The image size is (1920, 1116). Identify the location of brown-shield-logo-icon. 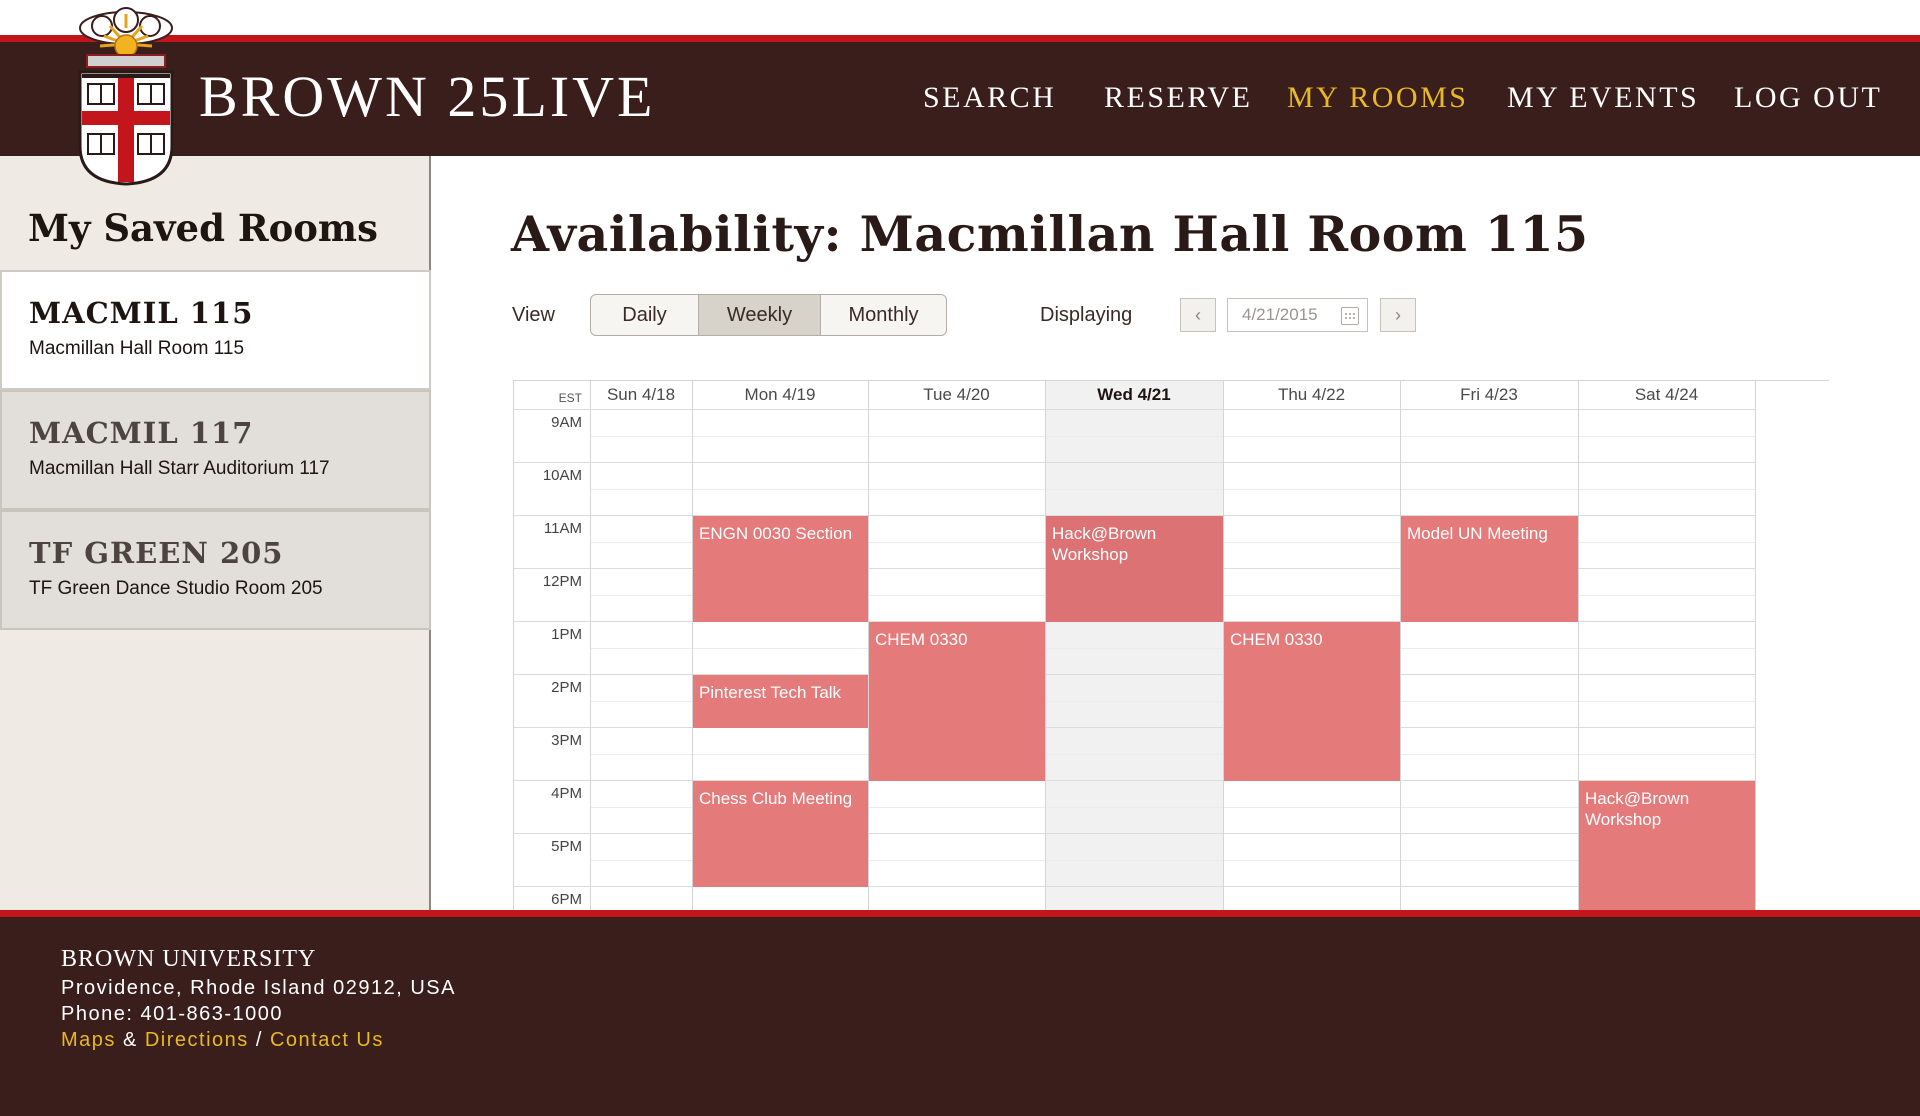
(126, 96).